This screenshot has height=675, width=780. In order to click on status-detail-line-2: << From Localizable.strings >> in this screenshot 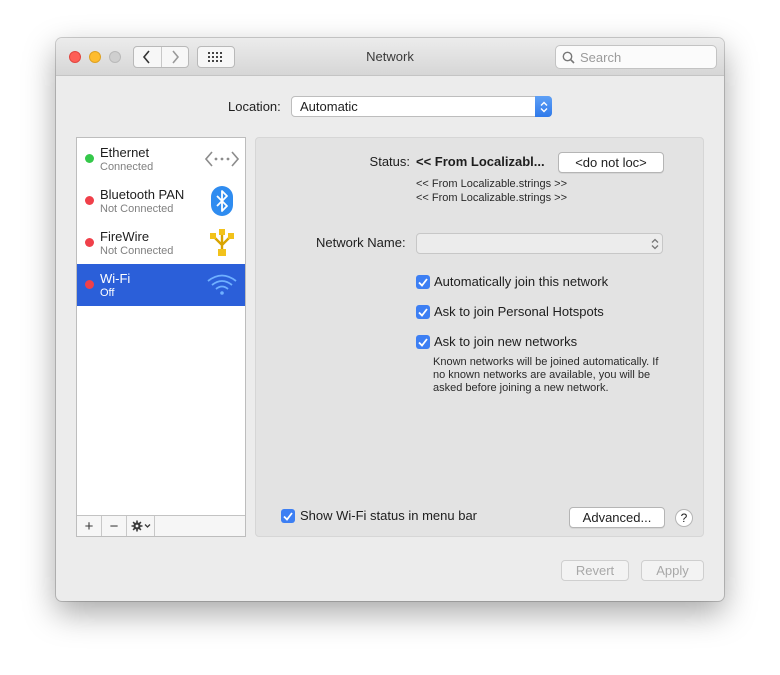, I will do `click(492, 198)`.